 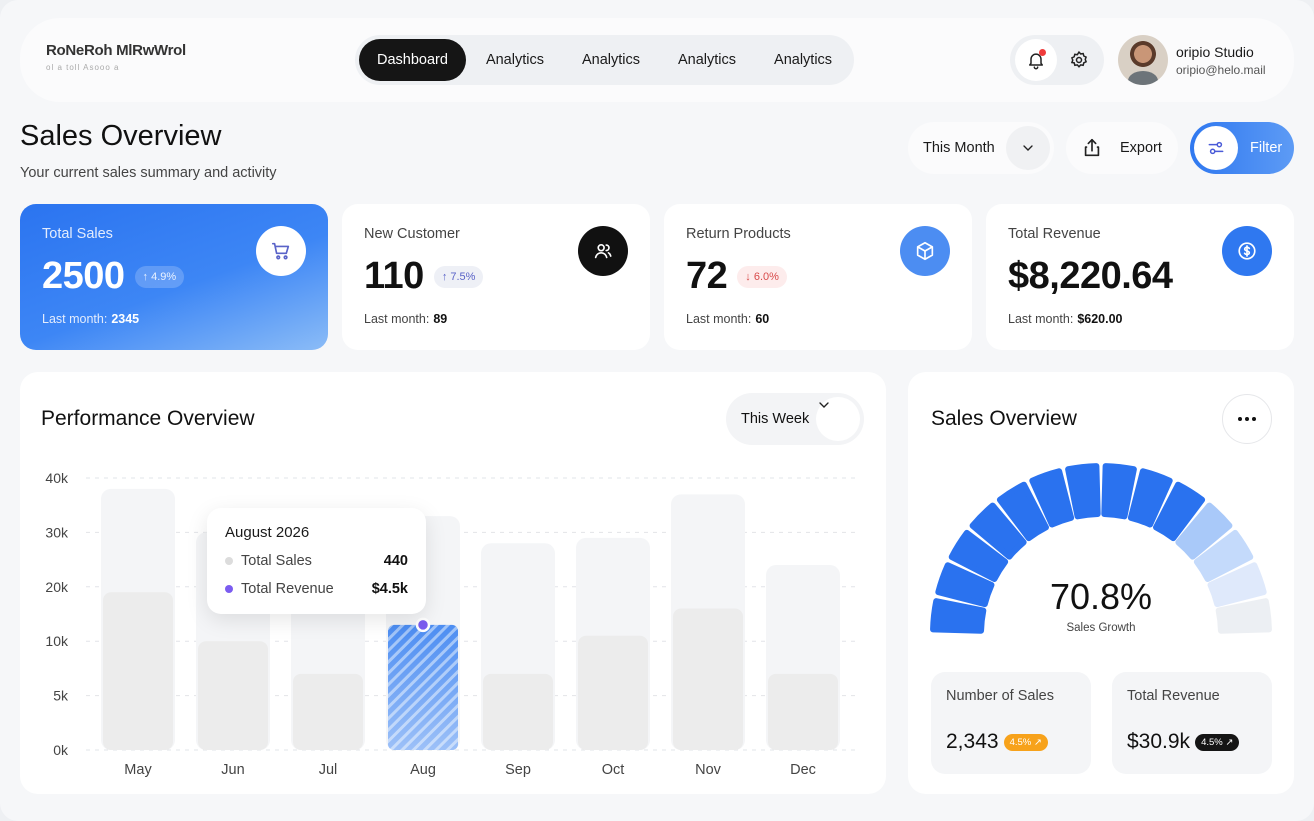 I want to click on settings-button, so click(x=1079, y=60).